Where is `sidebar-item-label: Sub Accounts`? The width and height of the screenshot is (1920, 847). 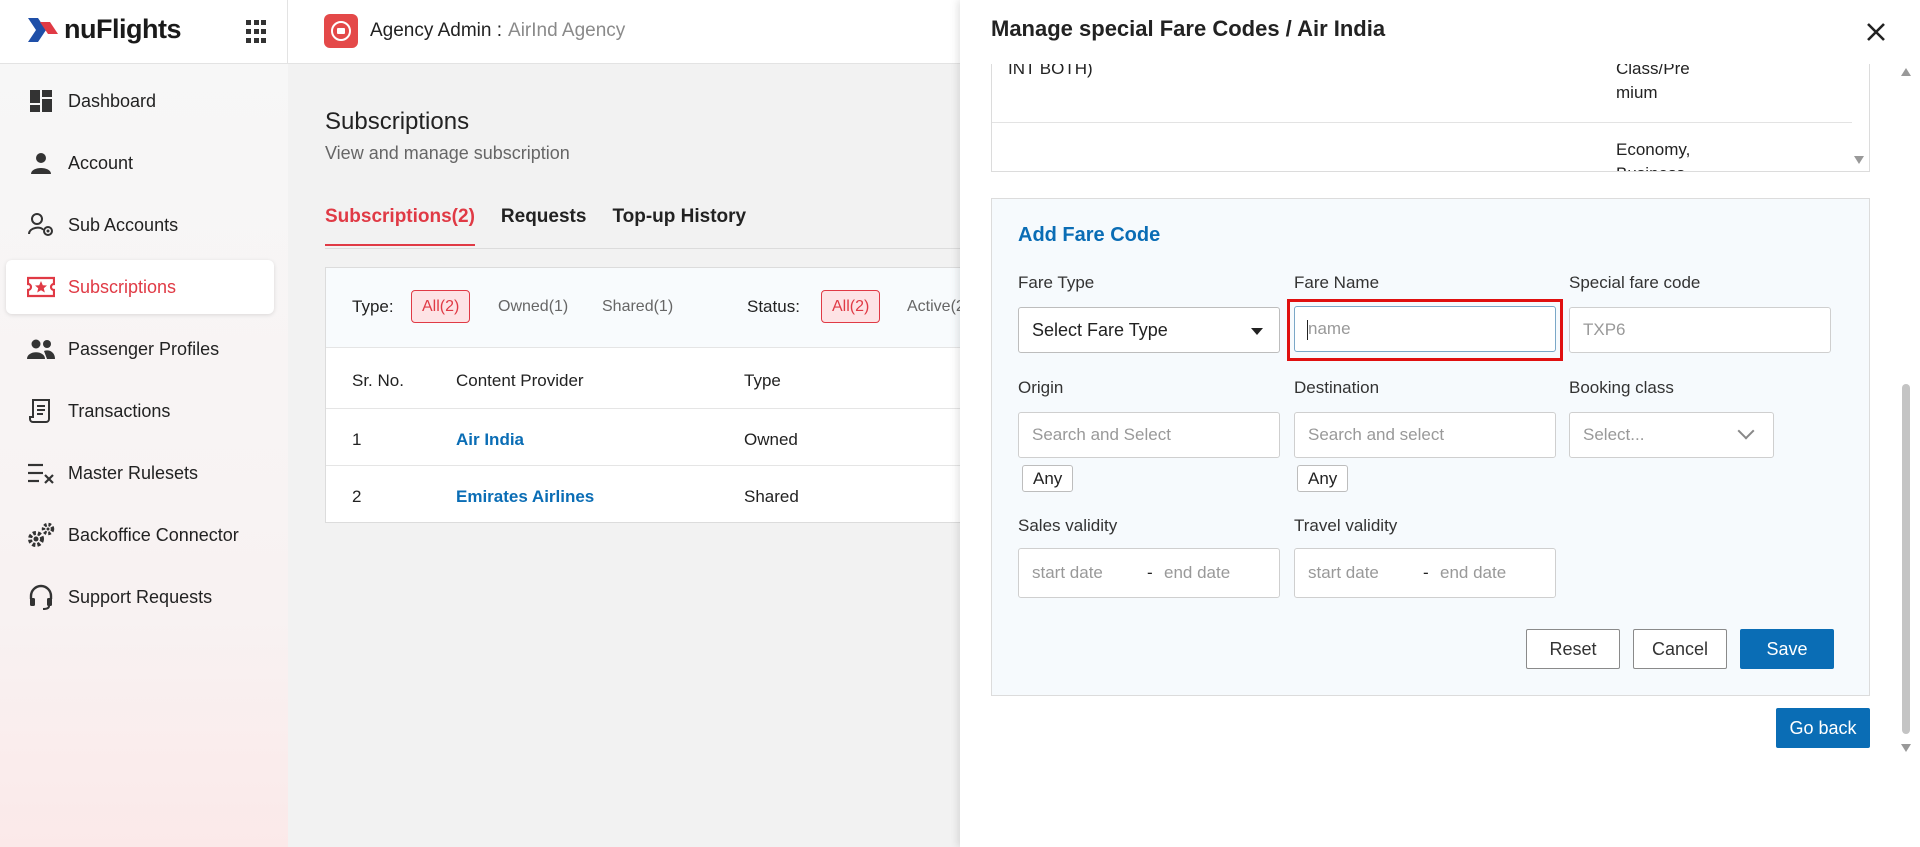 sidebar-item-label: Sub Accounts is located at coordinates (123, 224).